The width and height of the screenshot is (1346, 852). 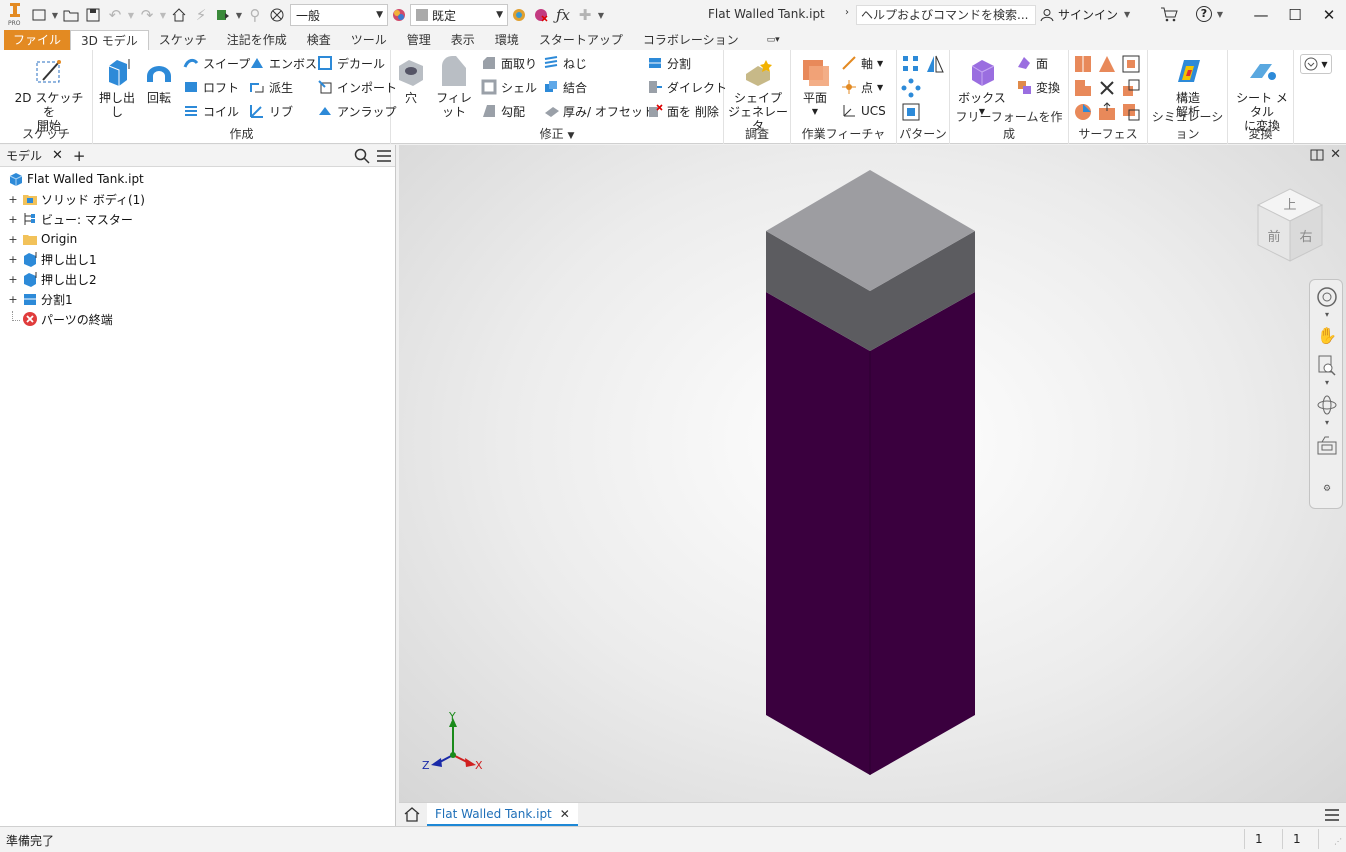 I want to click on panel-label-modify: 修正 ▼, so click(x=557, y=133).